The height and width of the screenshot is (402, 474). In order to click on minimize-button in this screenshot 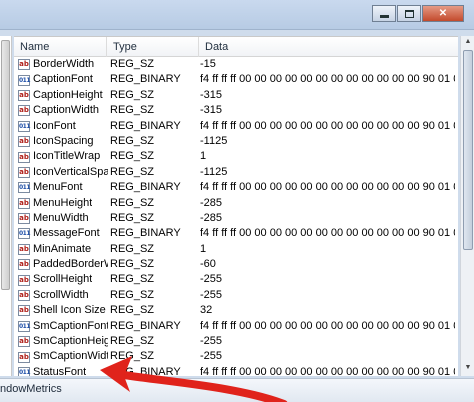, I will do `click(384, 13)`.